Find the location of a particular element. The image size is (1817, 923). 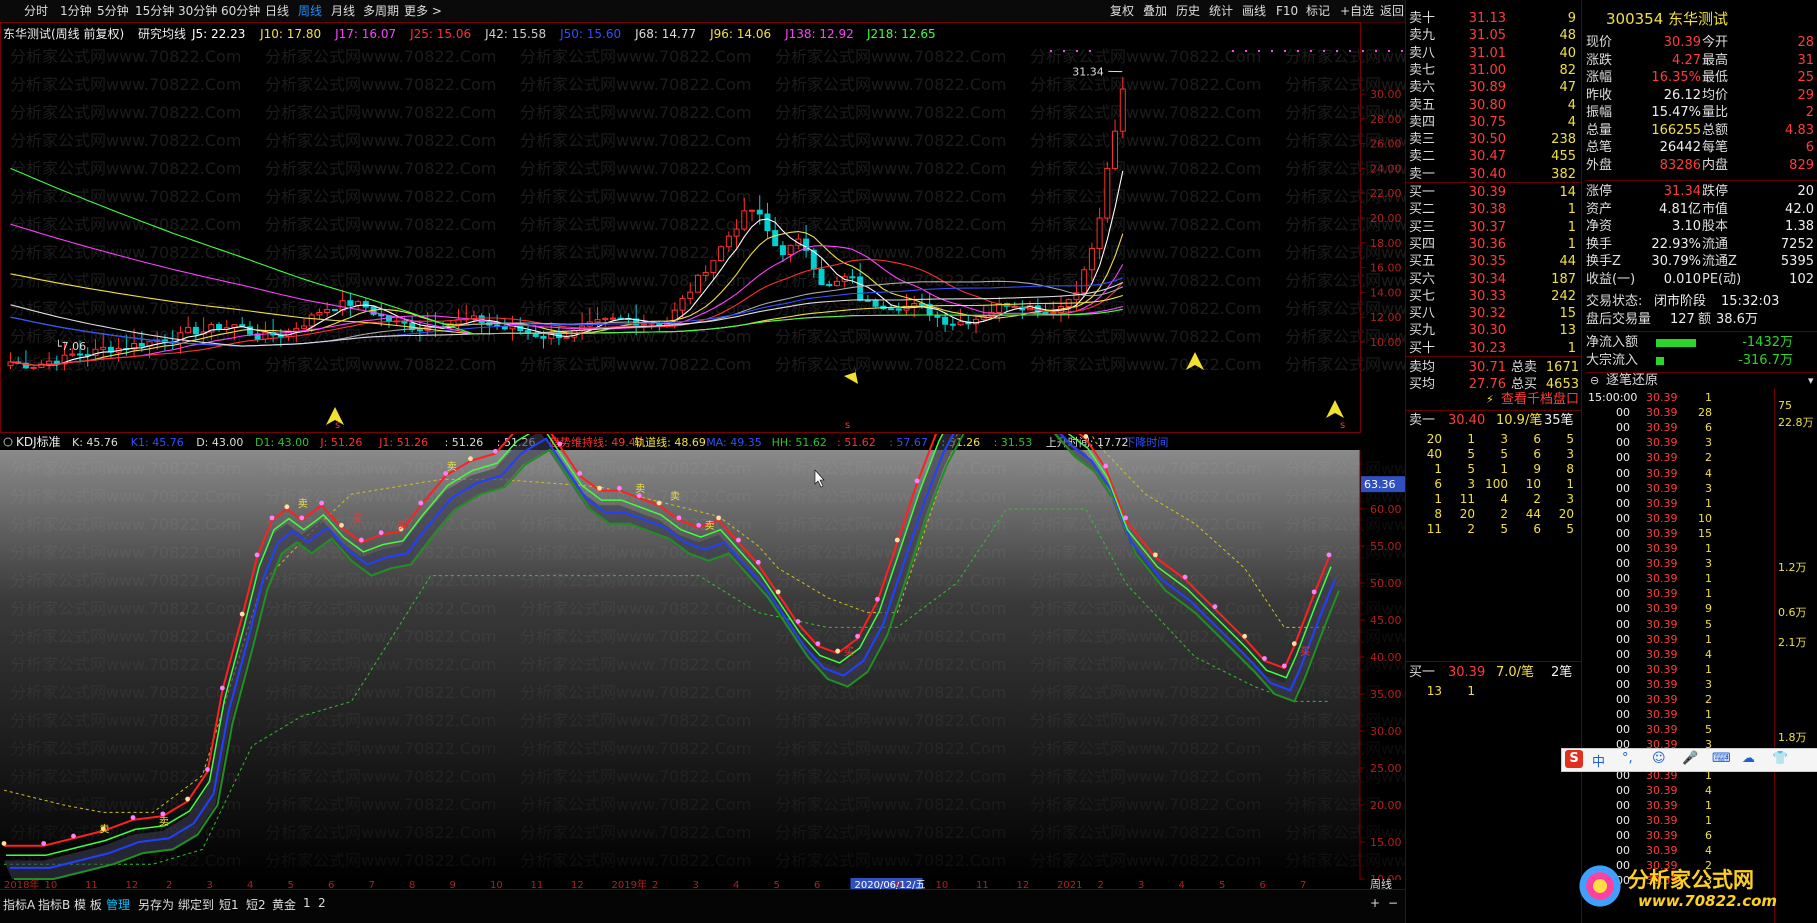

field-value: 26442 is located at coordinates (1680, 147).